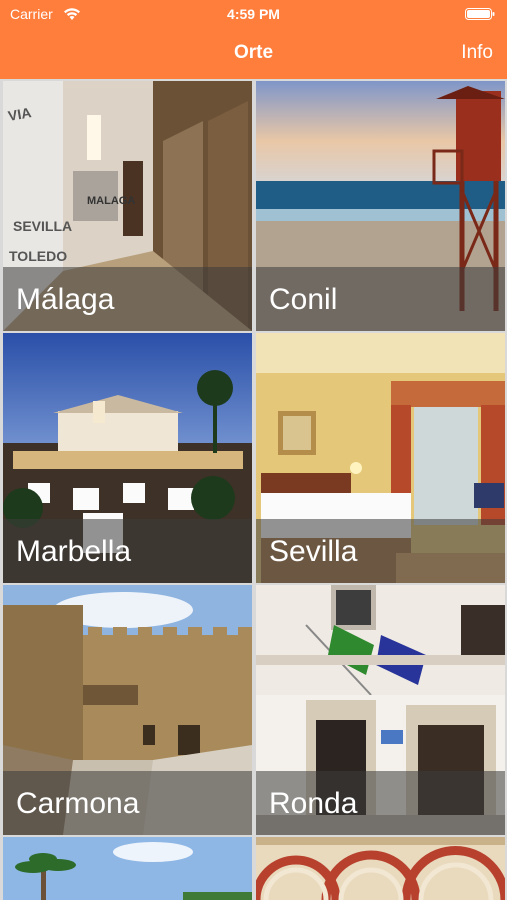 This screenshot has width=507, height=900. Describe the element at coordinates (127, 458) in the screenshot. I see `place-tile-marbella: Marbella` at that location.